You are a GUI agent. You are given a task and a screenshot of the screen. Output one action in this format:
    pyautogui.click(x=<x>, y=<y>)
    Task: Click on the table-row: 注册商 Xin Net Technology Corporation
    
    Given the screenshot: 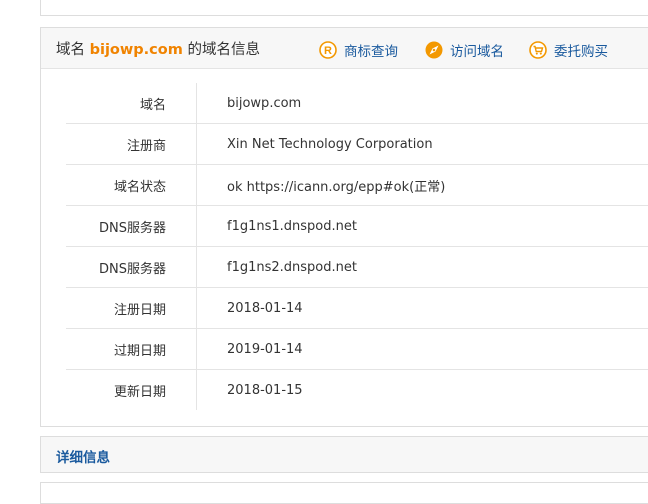 What is the action you would take?
    pyautogui.click(x=357, y=144)
    